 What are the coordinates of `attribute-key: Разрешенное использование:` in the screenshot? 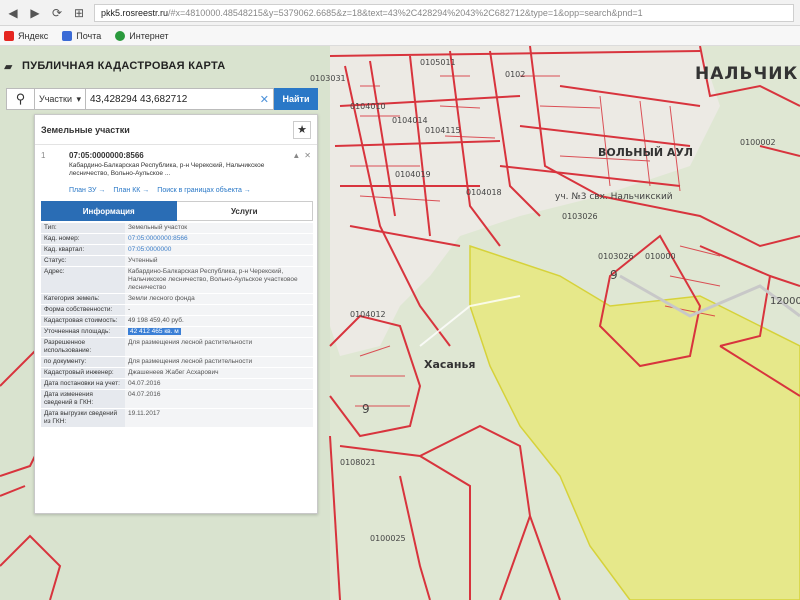 It's located at (83, 347).